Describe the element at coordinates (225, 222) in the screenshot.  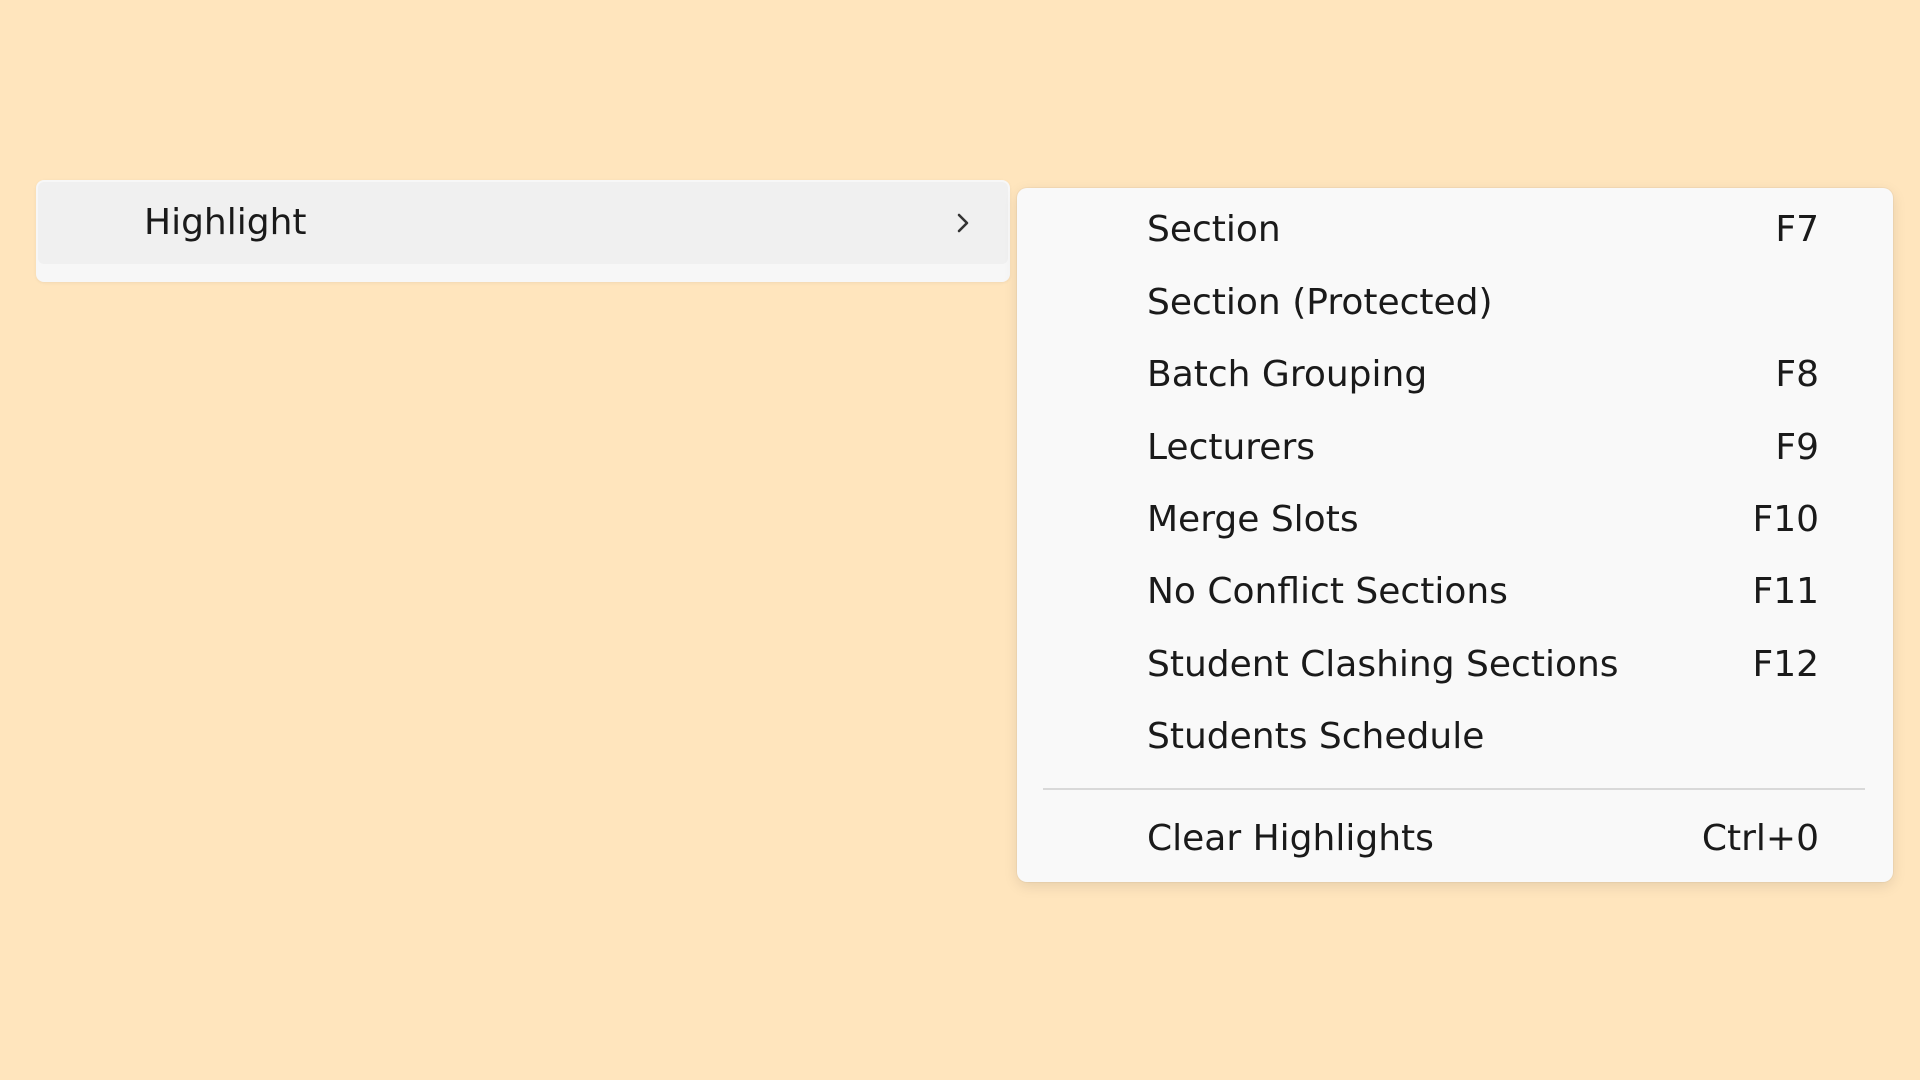
I see `menu-item-label: Highlight` at that location.